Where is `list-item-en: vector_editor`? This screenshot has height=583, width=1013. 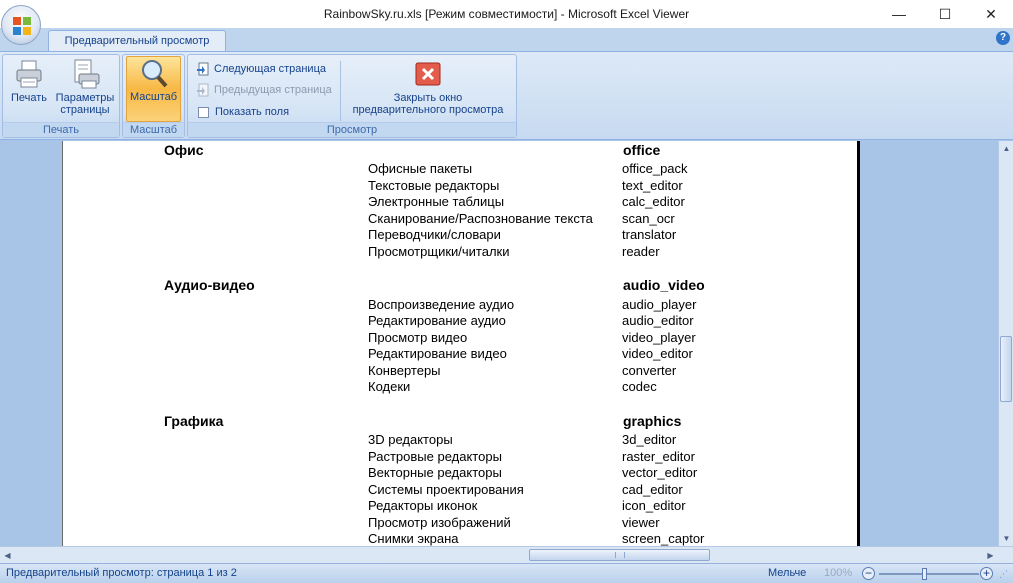
list-item-en: vector_editor is located at coordinates (660, 472).